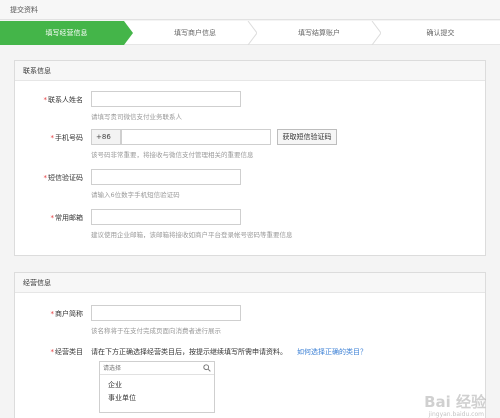 The width and height of the screenshot is (500, 418). Describe the element at coordinates (63, 178) in the screenshot. I see `sms-code-label: *短信验证码` at that location.